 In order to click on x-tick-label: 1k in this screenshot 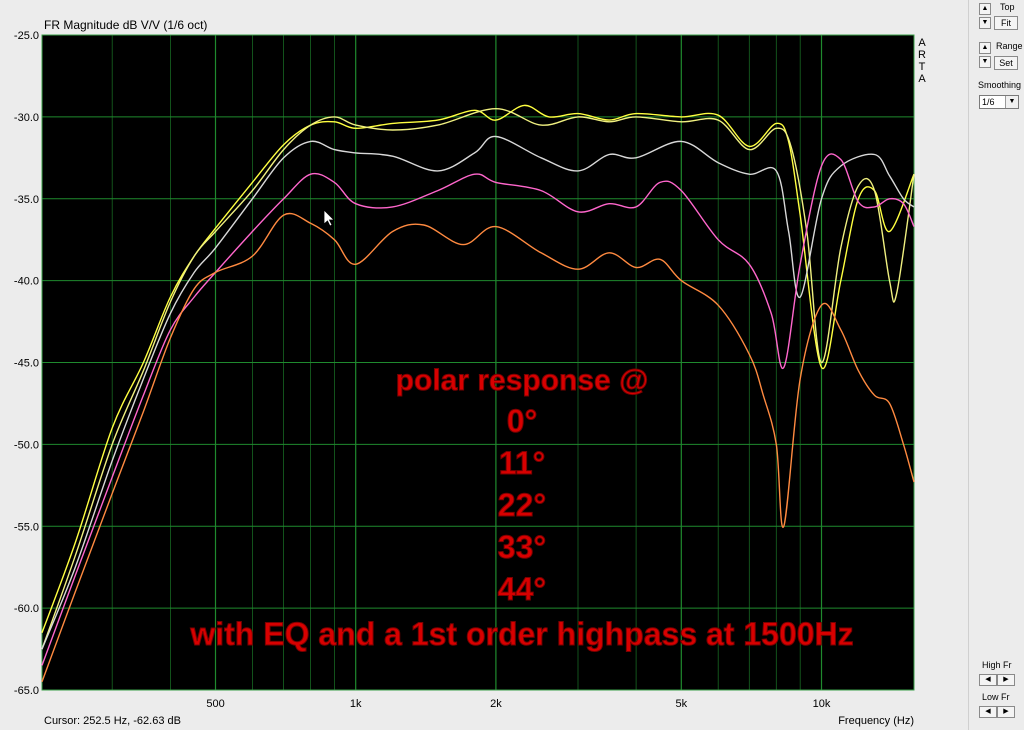, I will do `click(356, 704)`.